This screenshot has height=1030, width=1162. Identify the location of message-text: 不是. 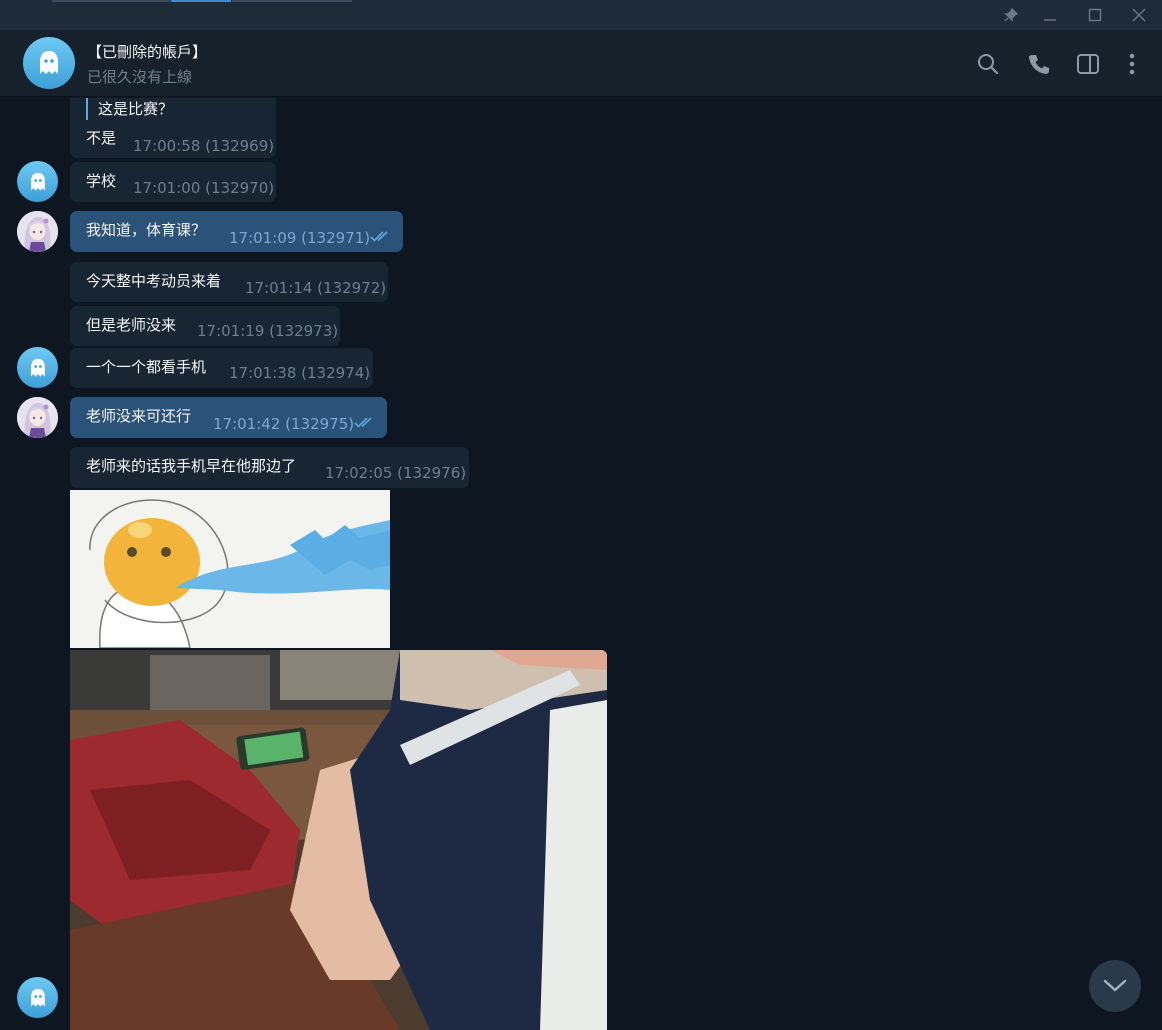
(101, 138).